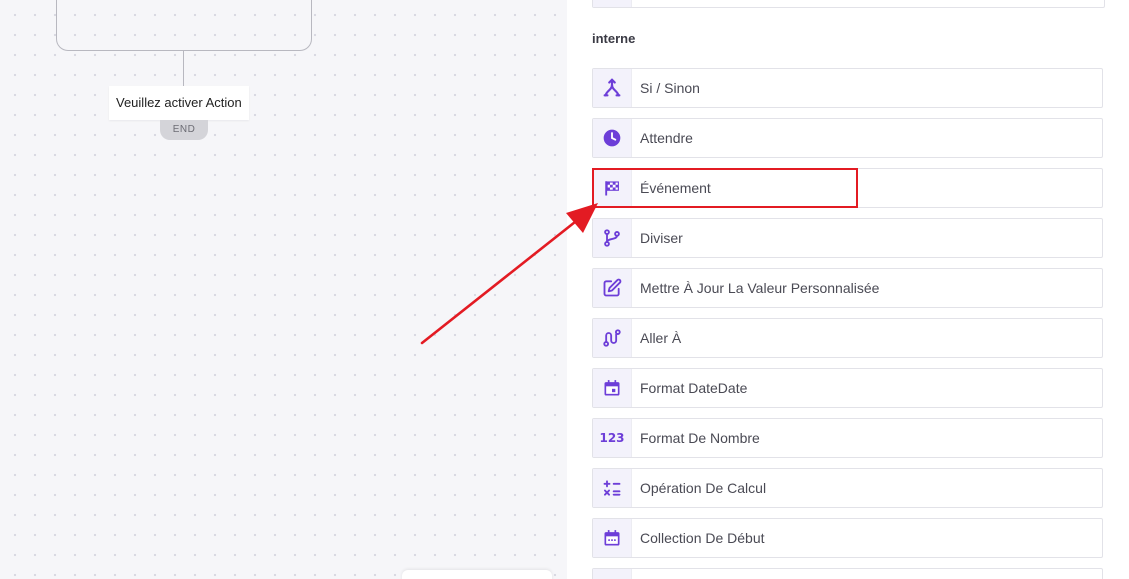 Image resolution: width=1129 pixels, height=579 pixels. Describe the element at coordinates (614, 38) in the screenshot. I see `section-title-interne: interne` at that location.